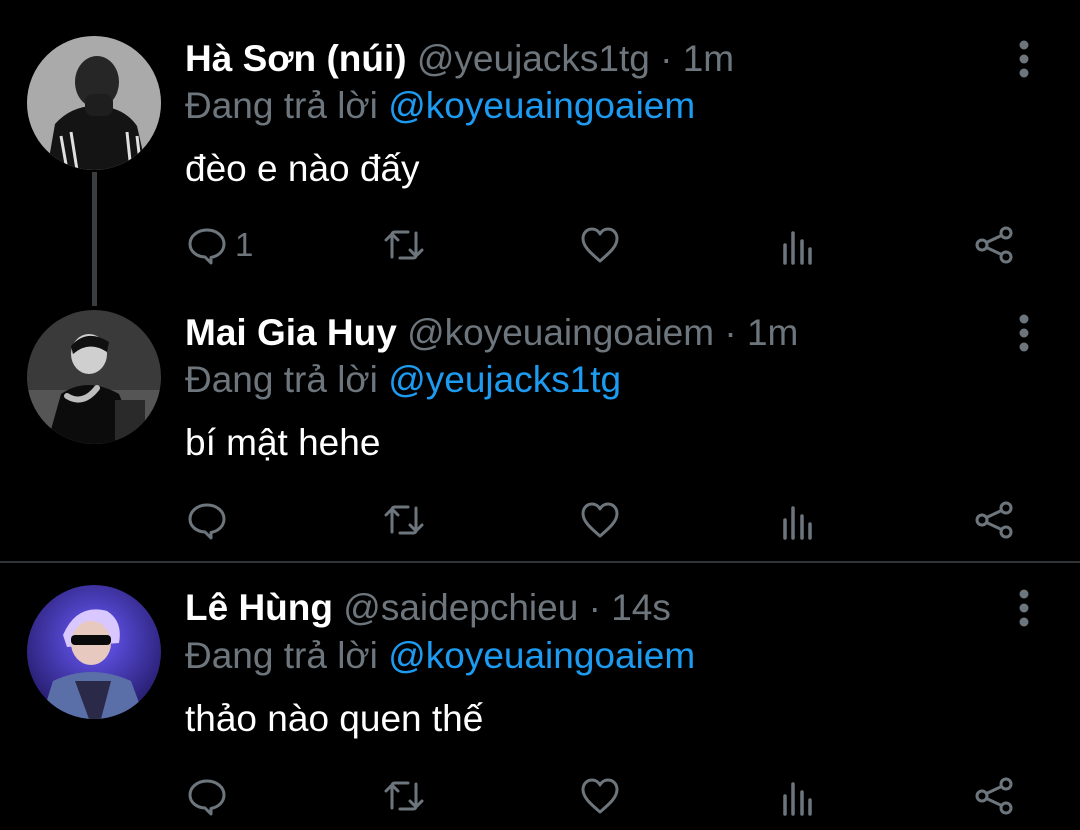 The image size is (1080, 830). I want to click on tweet-actions: 1, so click(540, 245).